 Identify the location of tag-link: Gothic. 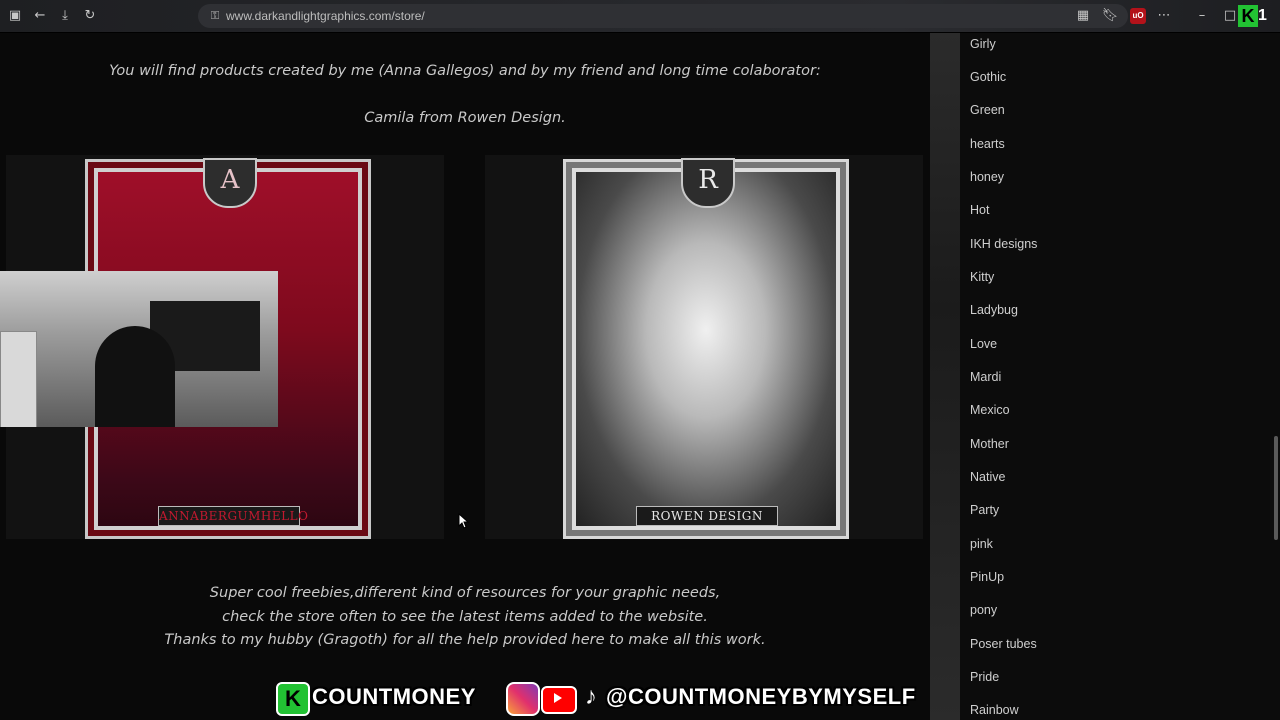
(988, 77).